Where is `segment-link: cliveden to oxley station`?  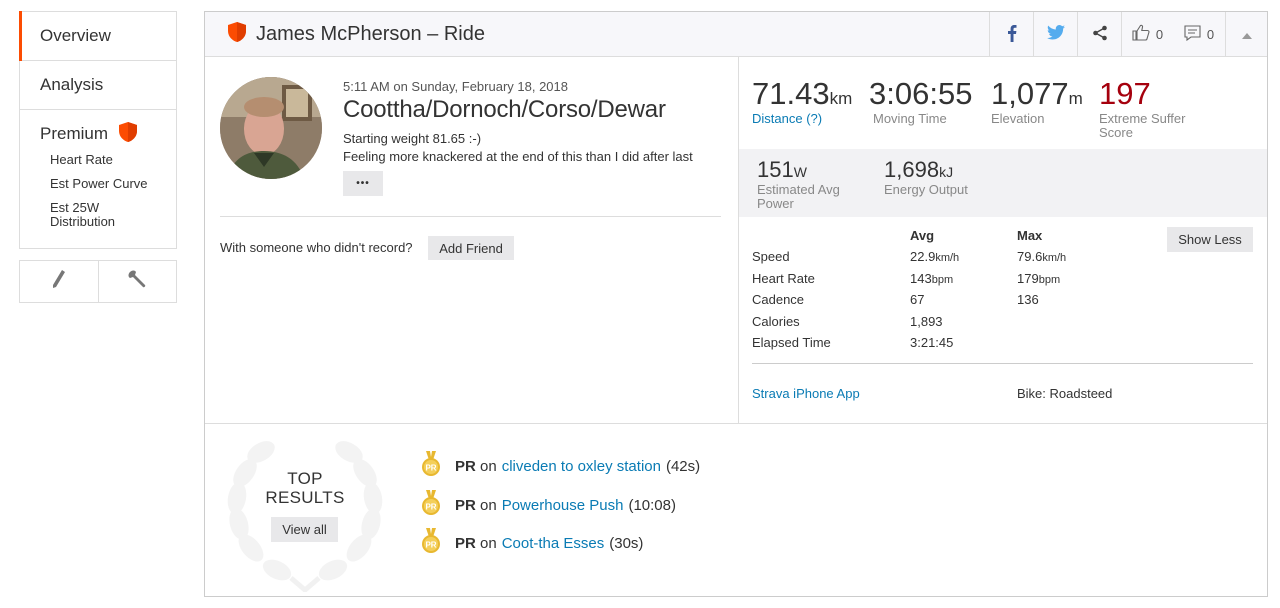
segment-link: cliveden to oxley station is located at coordinates (581, 466).